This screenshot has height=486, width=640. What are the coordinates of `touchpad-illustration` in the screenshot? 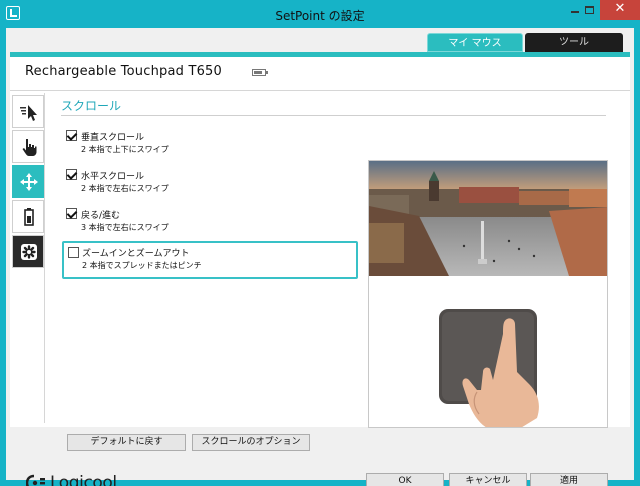 It's located at (488, 351).